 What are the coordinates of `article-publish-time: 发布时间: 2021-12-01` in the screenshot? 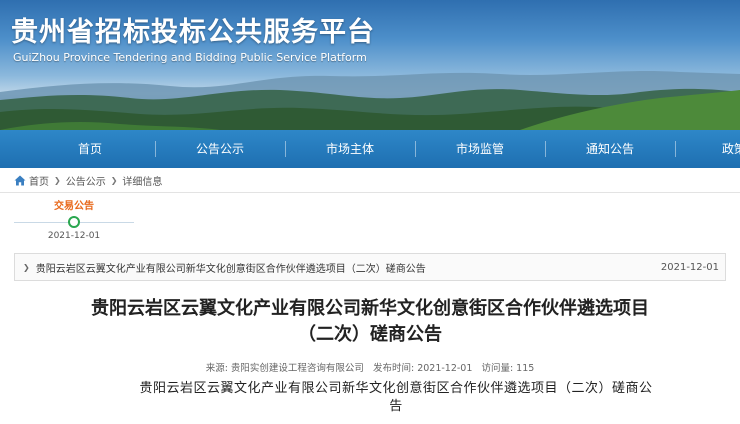 It's located at (422, 368).